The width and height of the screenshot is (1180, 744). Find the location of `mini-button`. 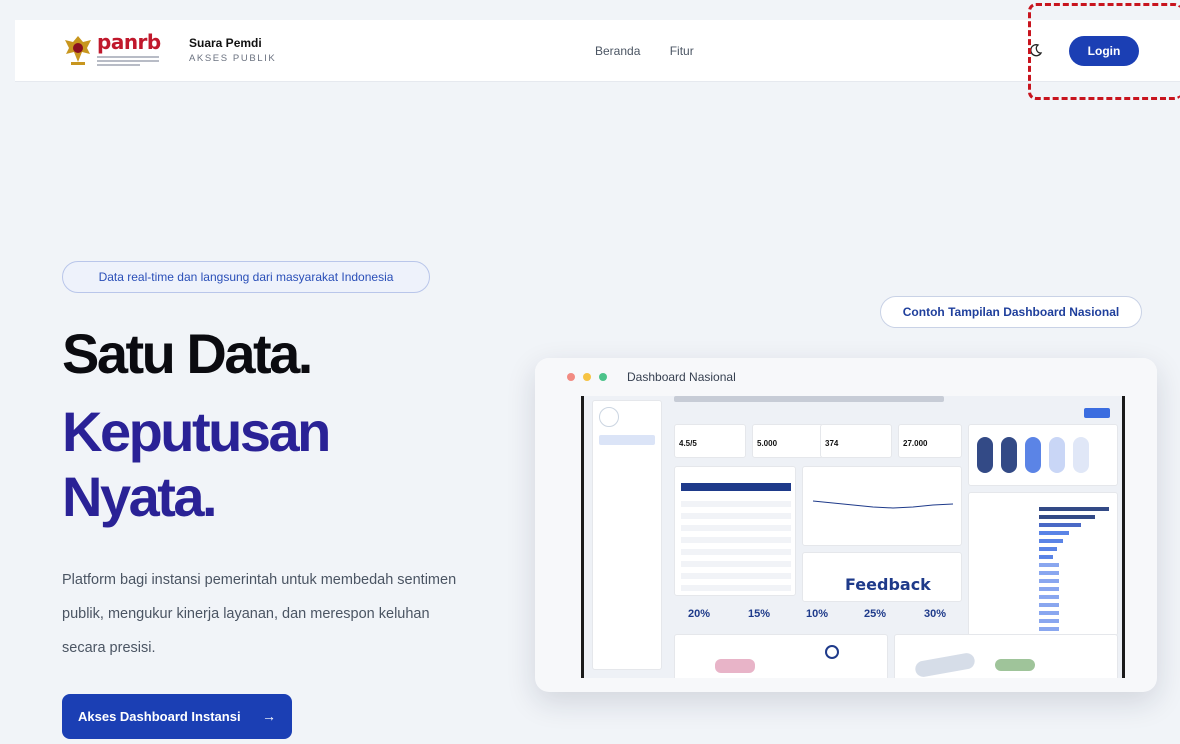

mini-button is located at coordinates (1097, 413).